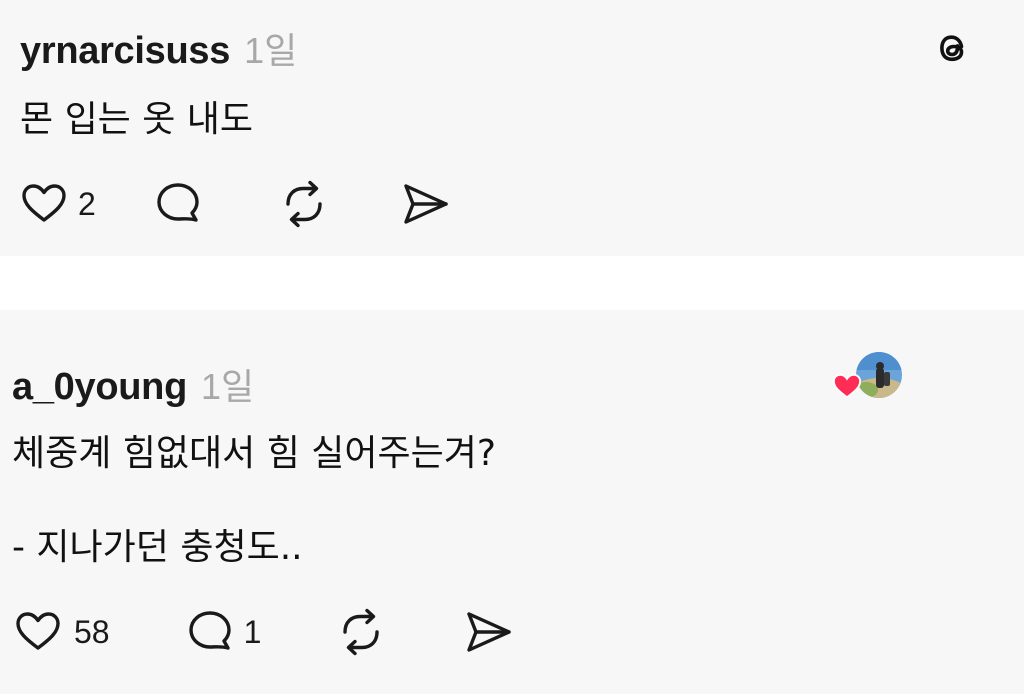  I want to click on threads-logo-icon, so click(952, 48).